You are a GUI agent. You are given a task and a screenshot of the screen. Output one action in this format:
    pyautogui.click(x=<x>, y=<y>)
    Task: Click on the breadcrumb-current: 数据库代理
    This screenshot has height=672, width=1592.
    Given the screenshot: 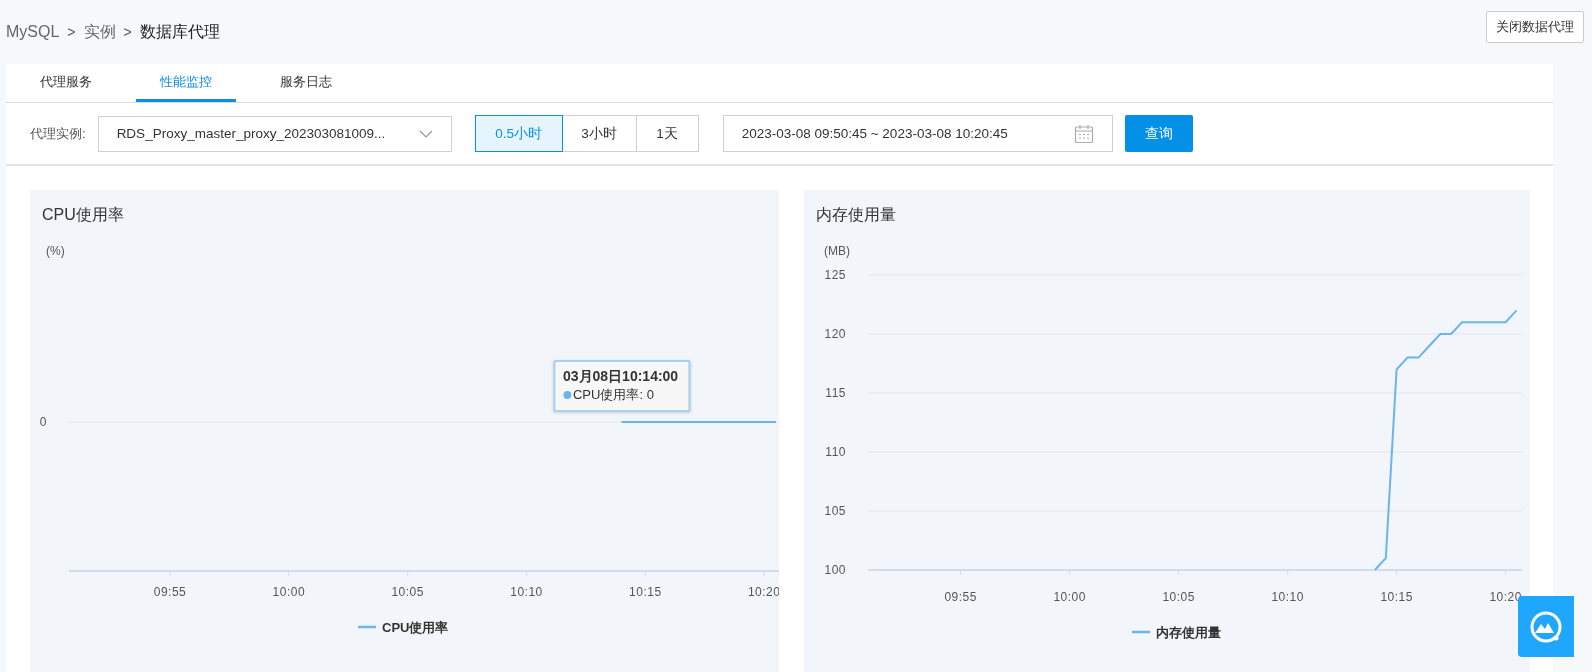 What is the action you would take?
    pyautogui.click(x=179, y=31)
    